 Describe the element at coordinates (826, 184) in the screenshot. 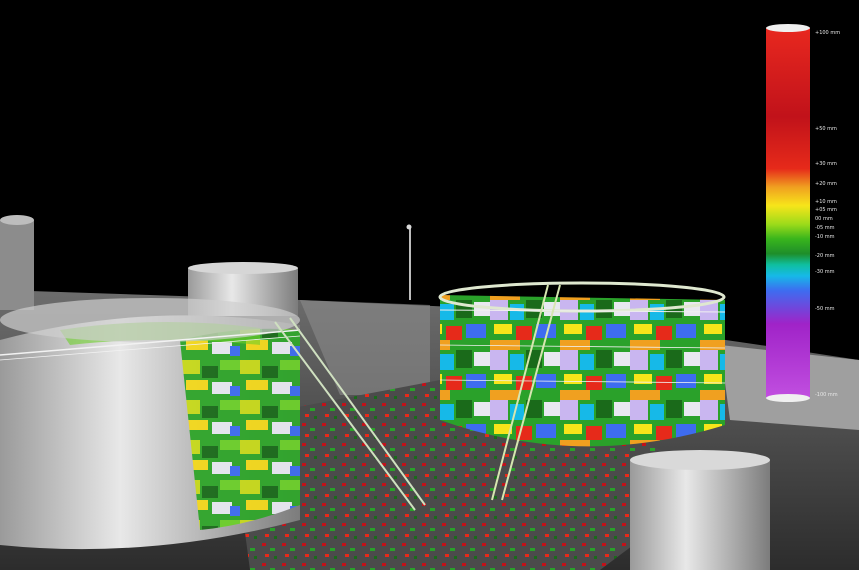

I see `scale-label-plus-20: +20 mm` at that location.